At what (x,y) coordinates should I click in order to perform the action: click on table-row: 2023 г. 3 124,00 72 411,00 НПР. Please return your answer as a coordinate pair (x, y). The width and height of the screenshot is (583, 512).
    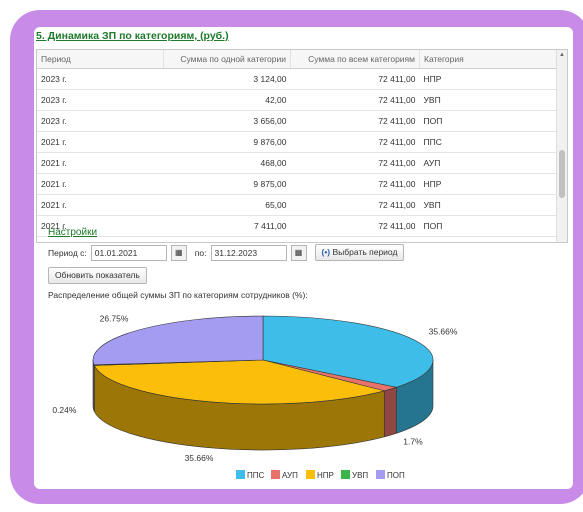
    Looking at the image, I should click on (297, 79).